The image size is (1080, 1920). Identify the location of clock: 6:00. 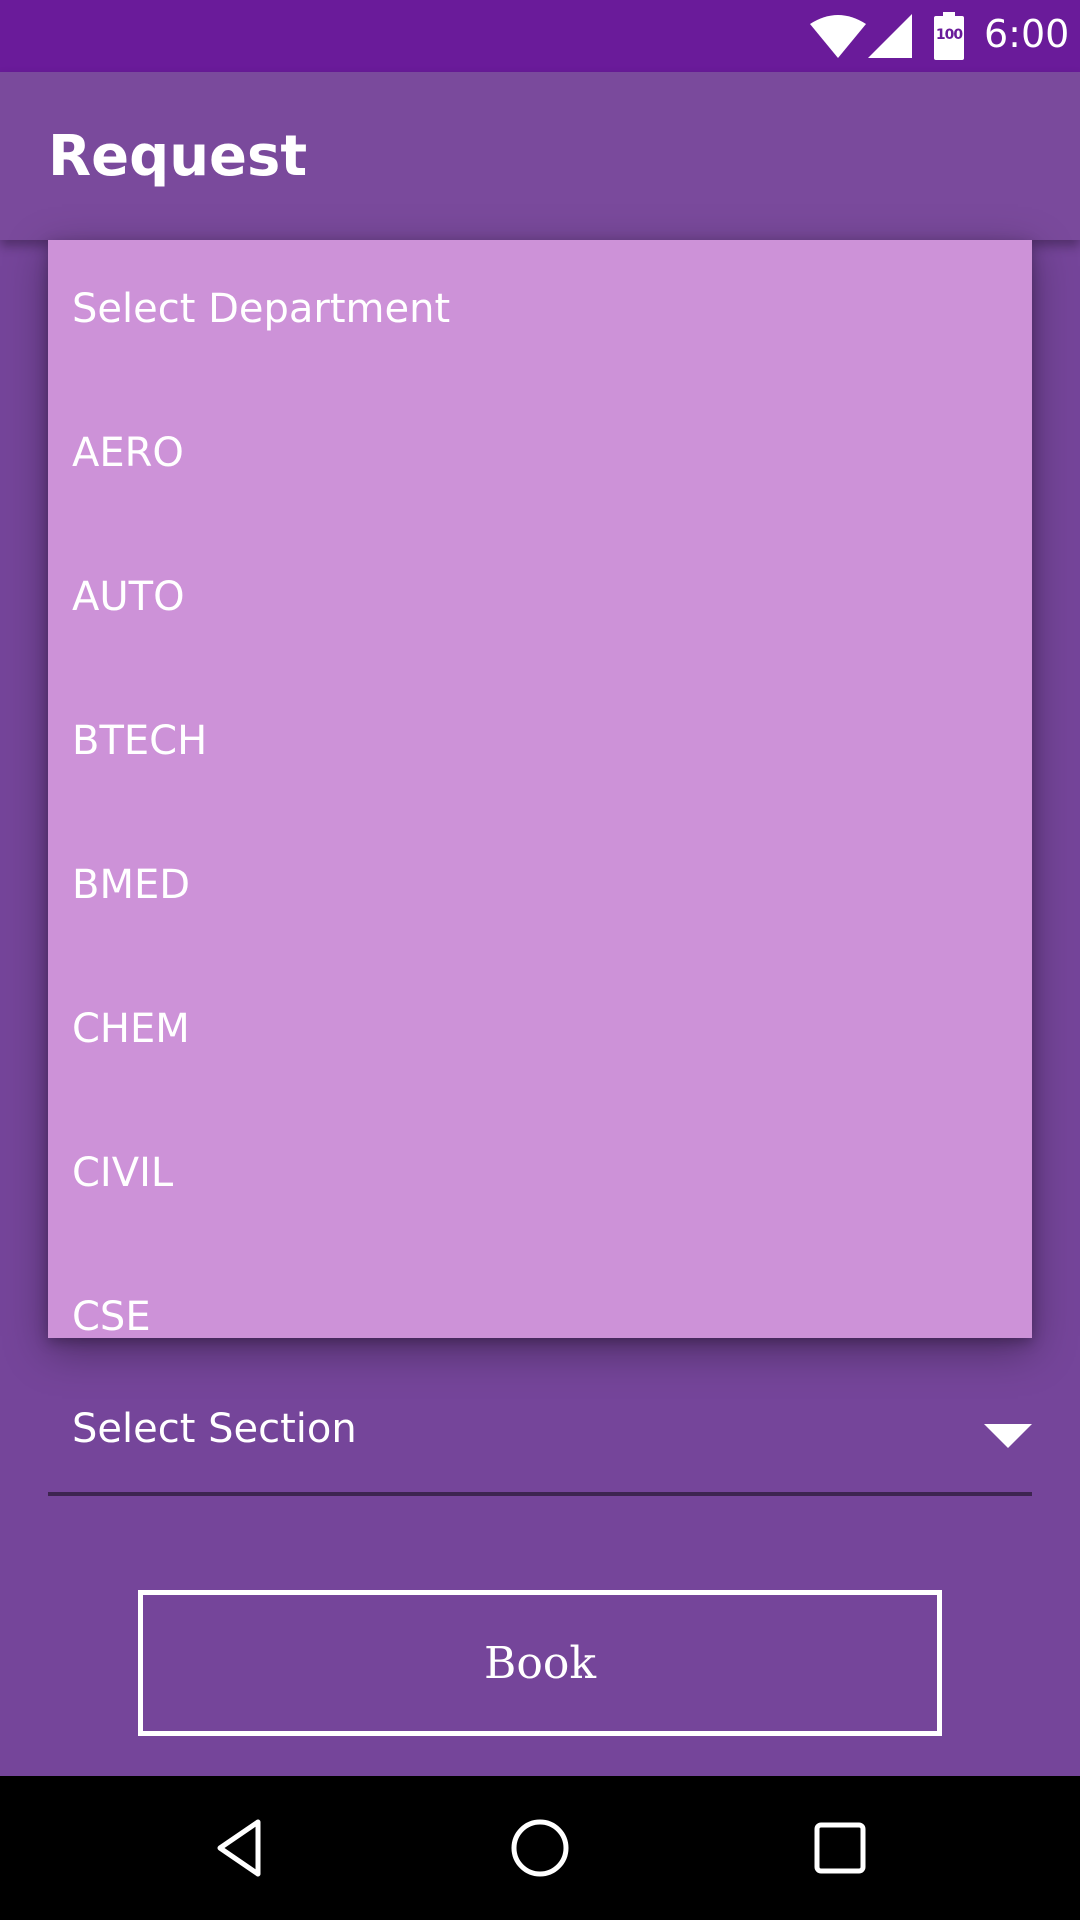
(1027, 34).